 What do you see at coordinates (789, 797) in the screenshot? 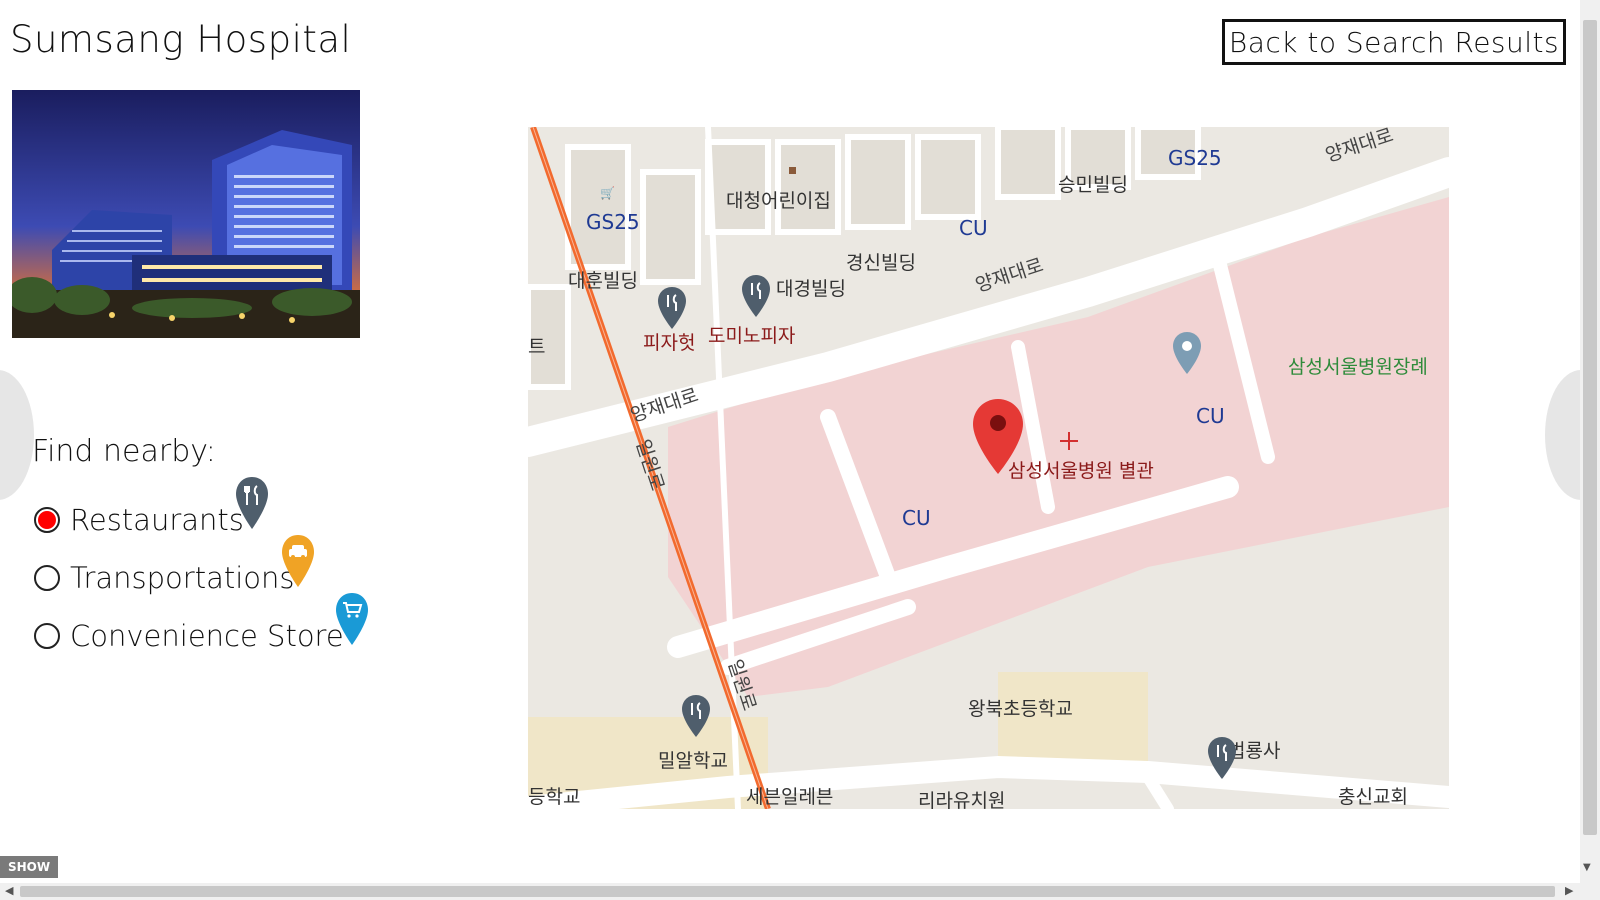
I see `map-label-seven: 세븐일레븐` at bounding box center [789, 797].